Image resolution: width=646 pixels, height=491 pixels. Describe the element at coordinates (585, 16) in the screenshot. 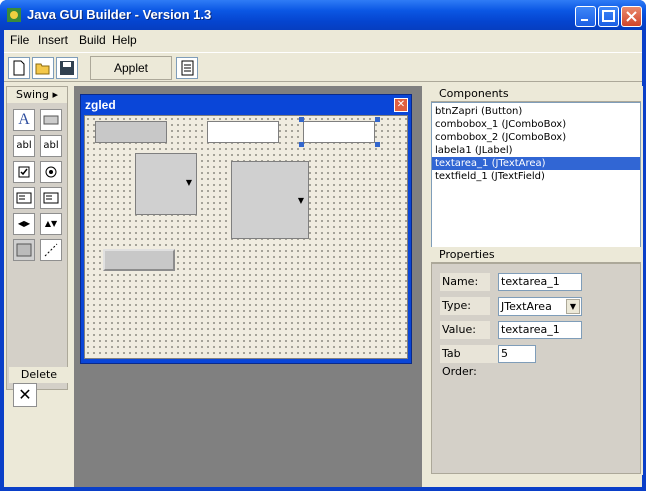

I see `minimize-button` at that location.